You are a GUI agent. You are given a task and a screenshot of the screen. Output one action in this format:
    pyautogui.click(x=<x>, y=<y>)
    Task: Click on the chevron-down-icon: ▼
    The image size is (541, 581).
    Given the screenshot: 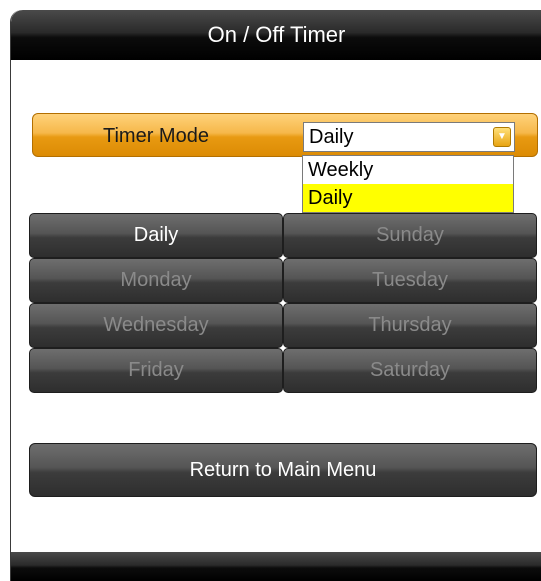 What is the action you would take?
    pyautogui.click(x=502, y=137)
    